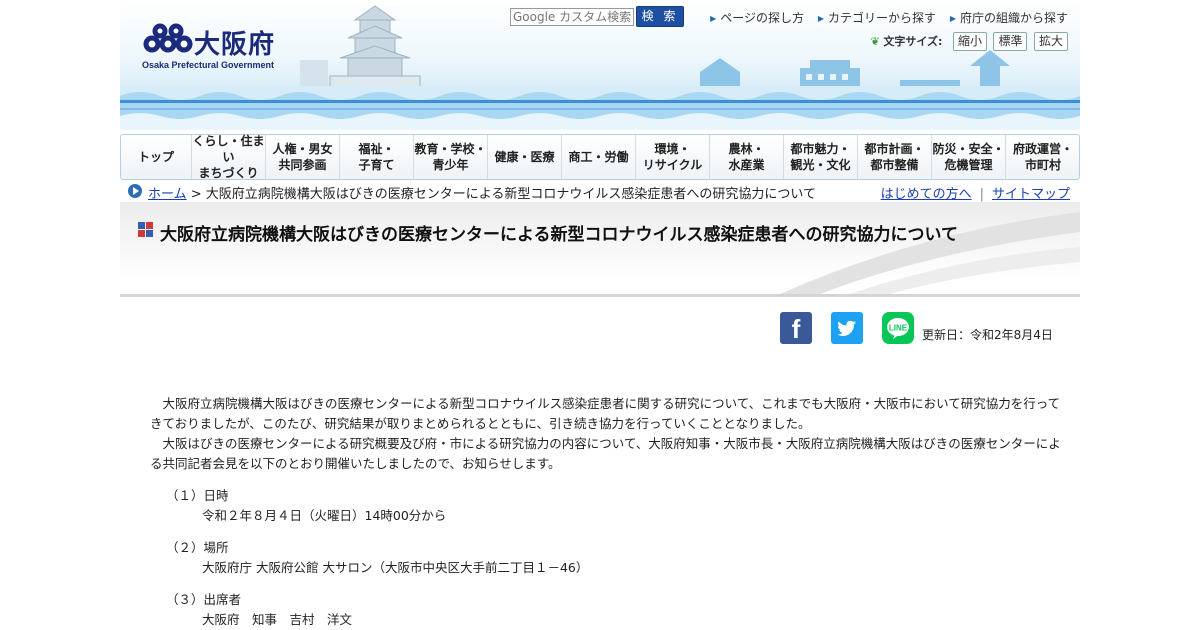 Image resolution: width=1200 pixels, height=630 pixels. What do you see at coordinates (277, 619) in the screenshot?
I see `item-body: 大阪府 知事 吉村 洋文` at bounding box center [277, 619].